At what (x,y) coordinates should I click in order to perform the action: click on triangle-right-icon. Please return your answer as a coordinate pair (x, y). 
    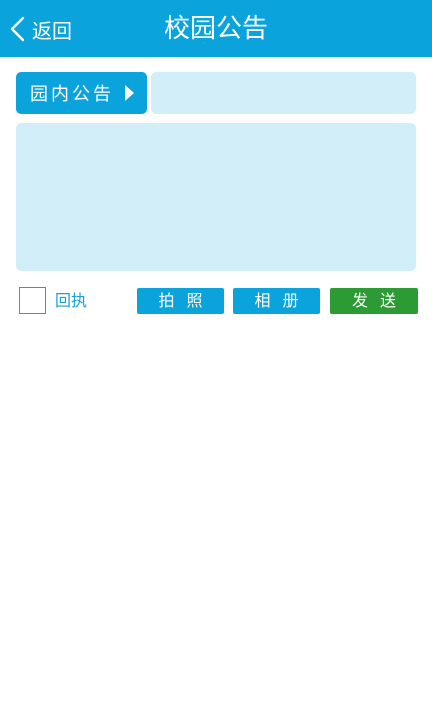
    Looking at the image, I should click on (129, 93).